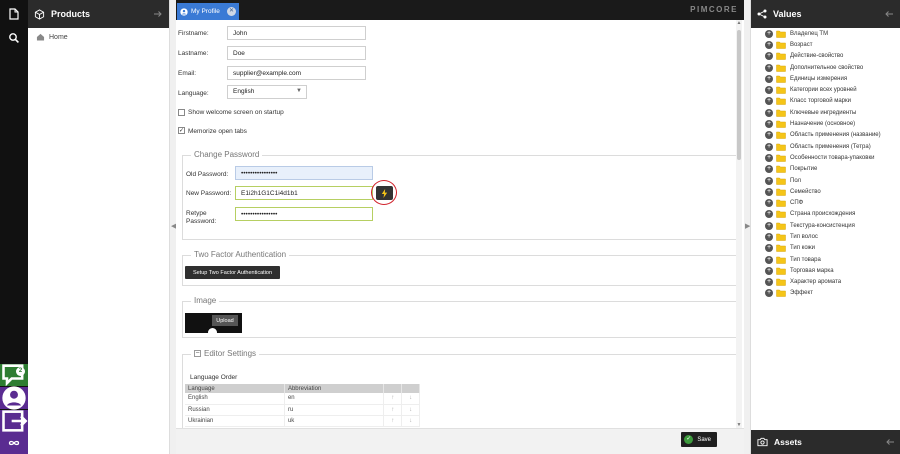 The image size is (900, 454). I want to click on save-button: ✓ Save, so click(699, 439).